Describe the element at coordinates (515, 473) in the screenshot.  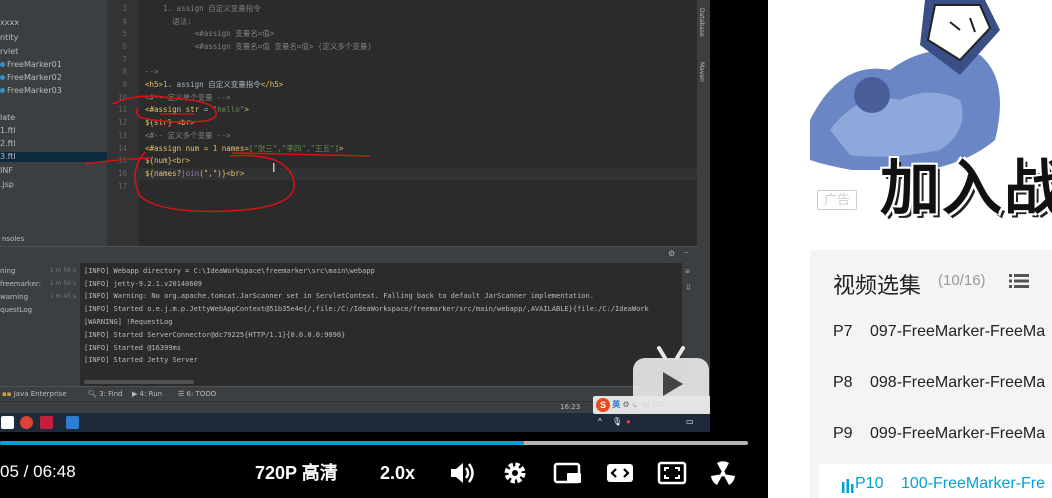
I see `settings-gear-icon` at that location.